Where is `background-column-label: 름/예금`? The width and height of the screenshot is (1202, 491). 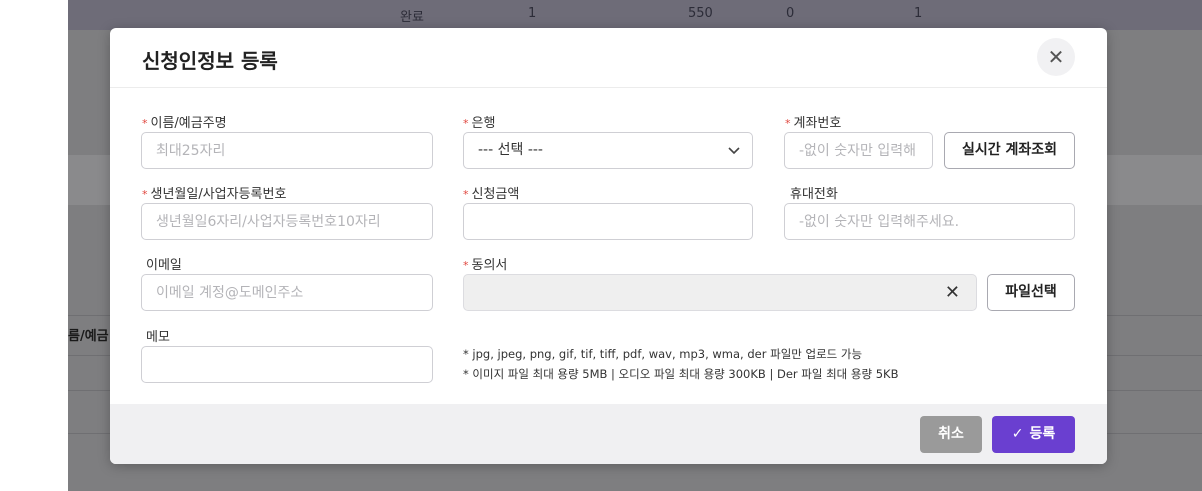
background-column-label: 름/예금 is located at coordinates (88, 336).